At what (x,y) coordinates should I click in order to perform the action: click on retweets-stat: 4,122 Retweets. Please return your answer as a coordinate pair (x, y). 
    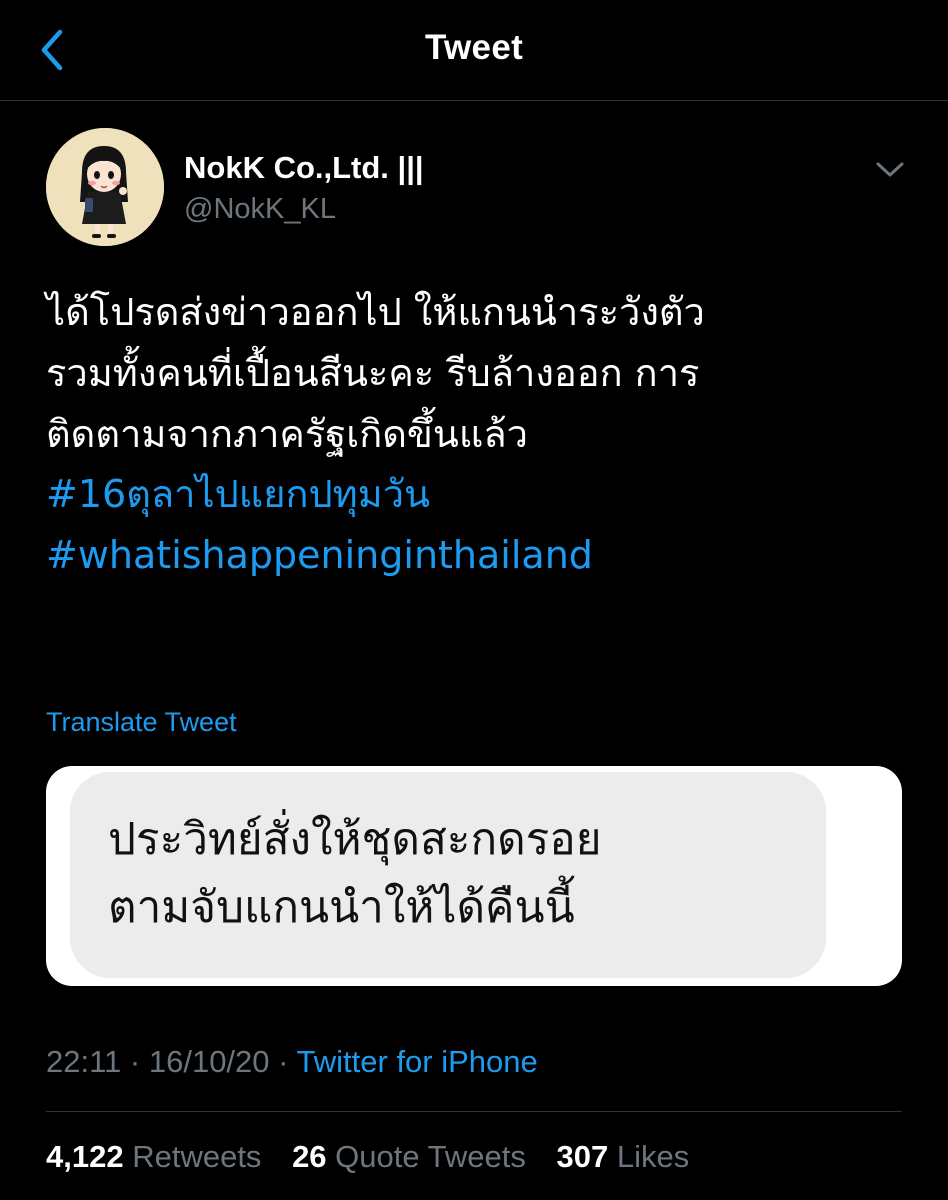
    Looking at the image, I should click on (158, 1156).